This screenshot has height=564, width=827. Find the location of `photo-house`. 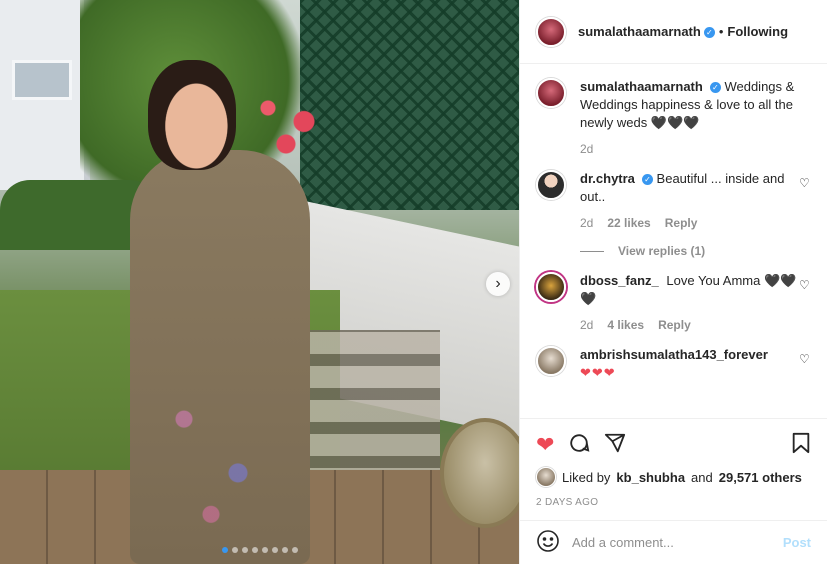

photo-house is located at coordinates (45, 95).